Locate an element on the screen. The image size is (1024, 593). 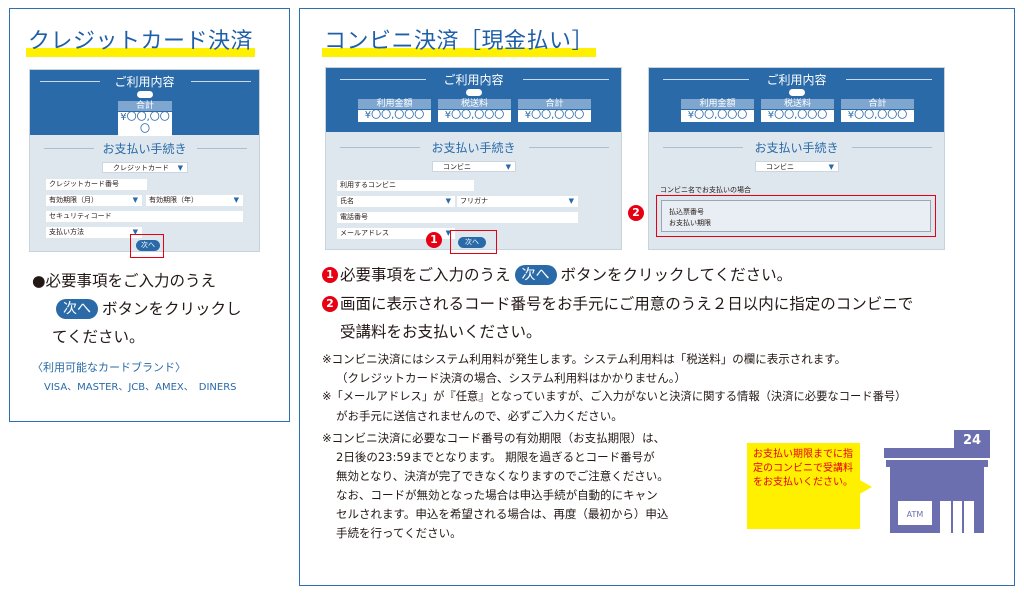
step-2-marker: 2 is located at coordinates (636, 213).